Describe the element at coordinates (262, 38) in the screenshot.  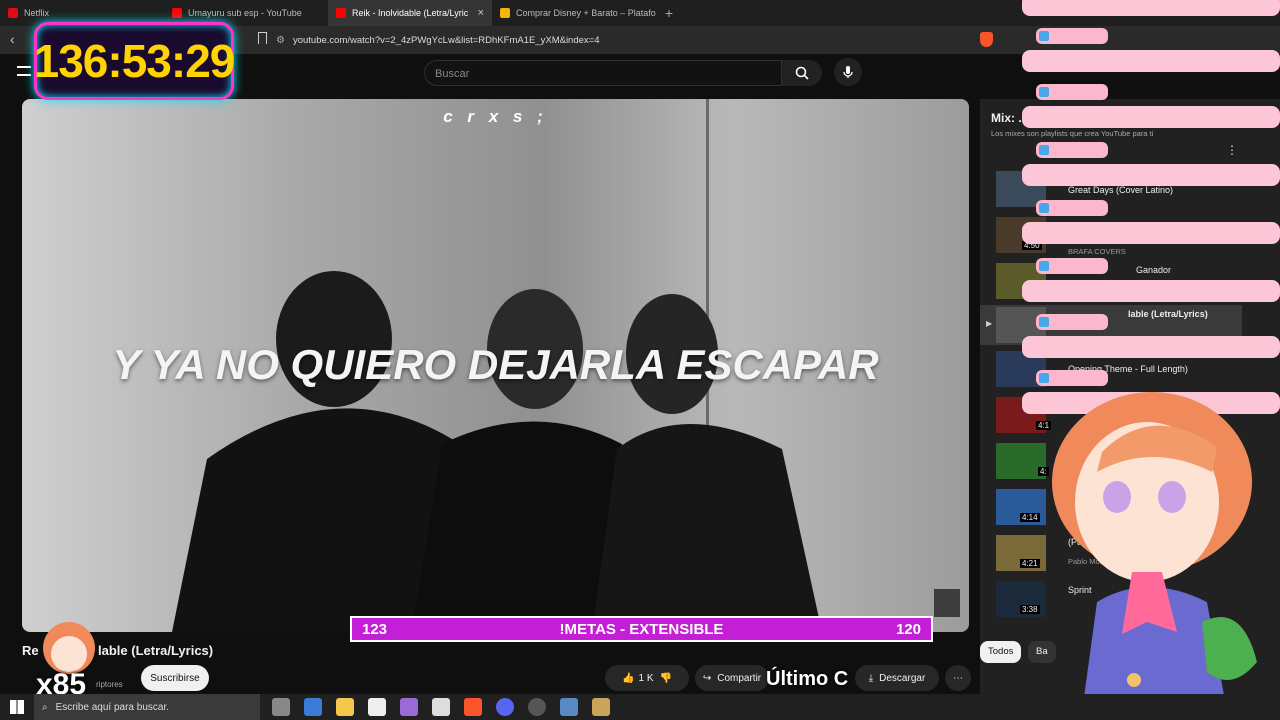
I see `bookmark-icon` at that location.